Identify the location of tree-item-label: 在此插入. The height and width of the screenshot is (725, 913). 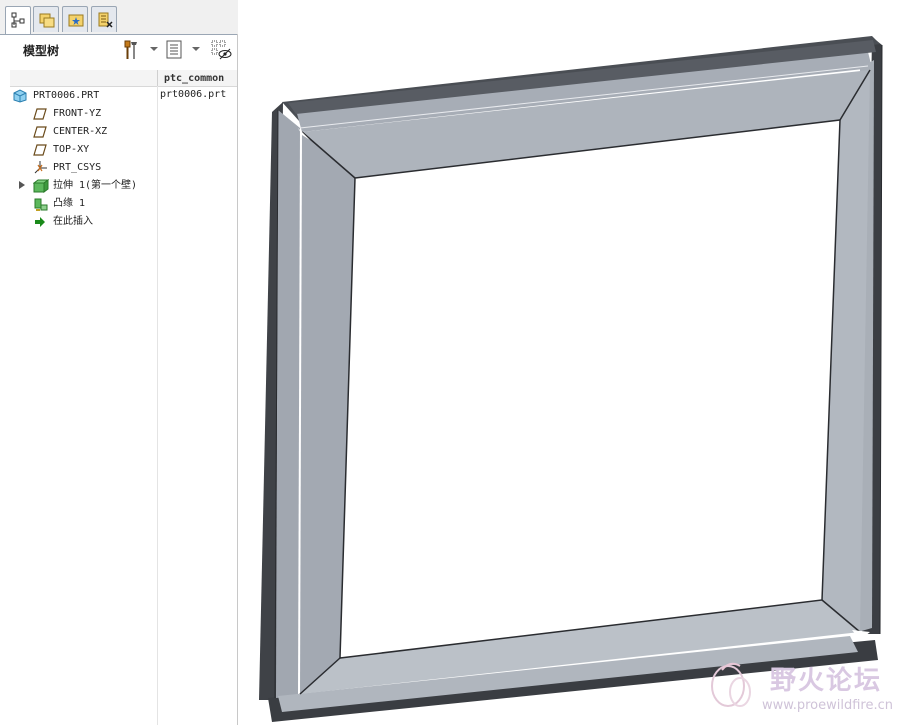
(73, 221).